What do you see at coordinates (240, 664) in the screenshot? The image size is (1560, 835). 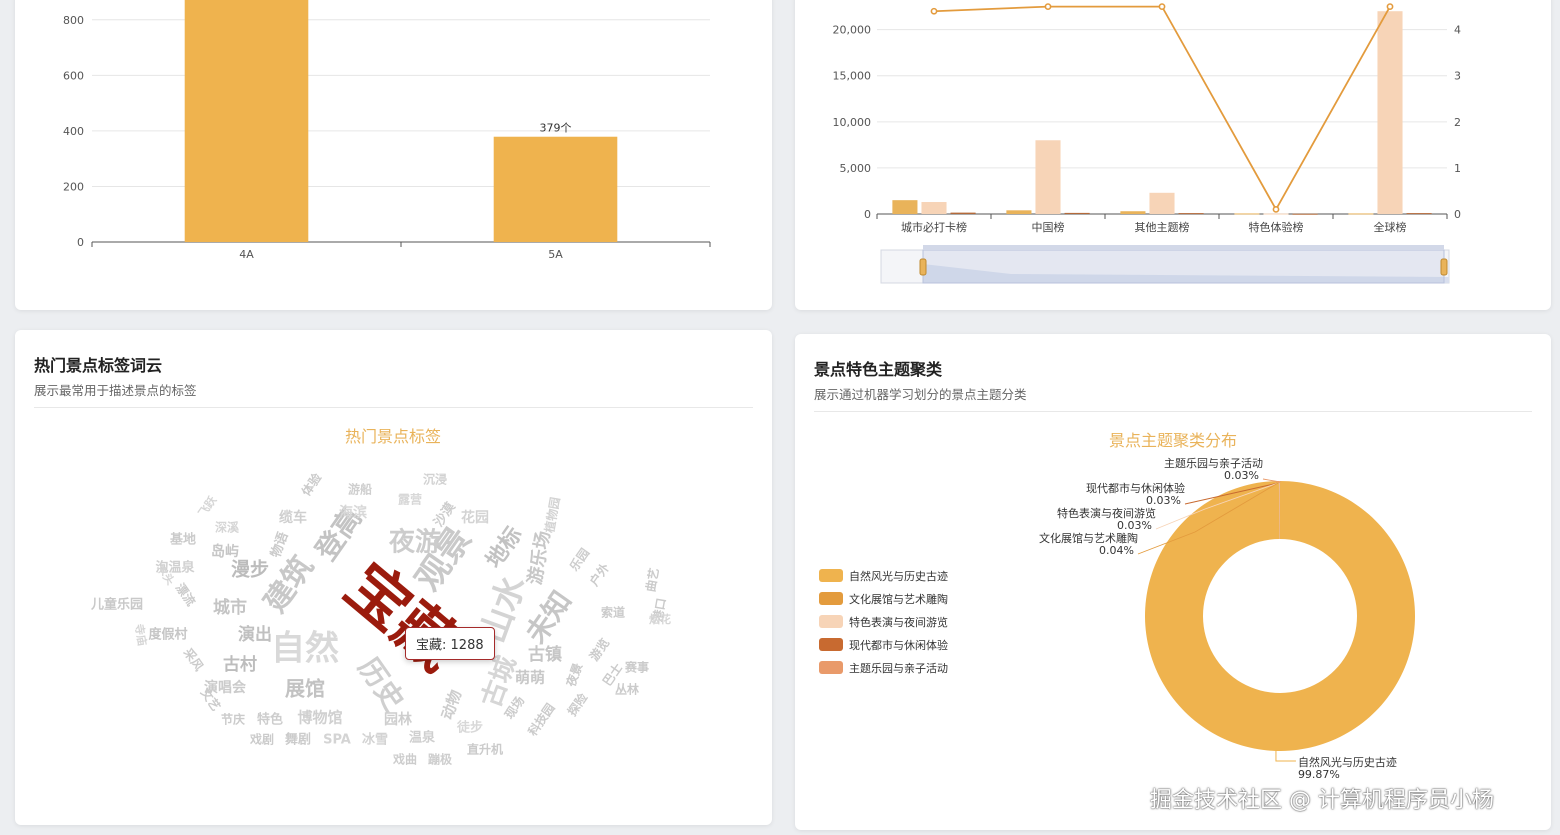 I see `cloud-word: 古村` at bounding box center [240, 664].